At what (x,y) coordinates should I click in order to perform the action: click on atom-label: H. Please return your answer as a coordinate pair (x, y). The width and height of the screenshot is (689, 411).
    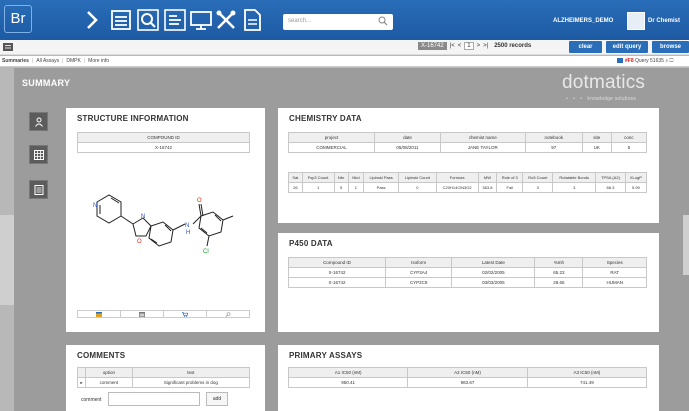
    Looking at the image, I should click on (188, 233).